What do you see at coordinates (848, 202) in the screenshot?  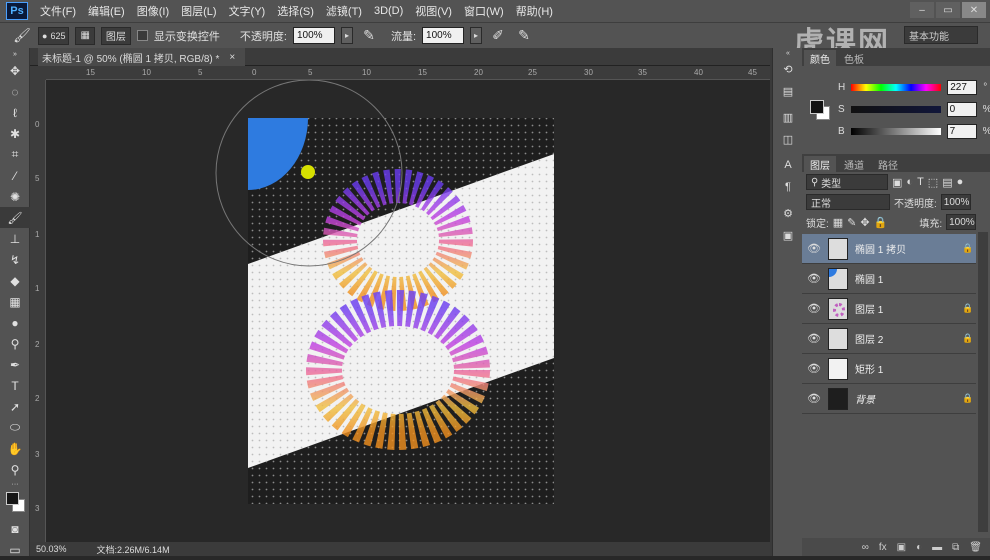 I see `blend-mode-select: 正常` at bounding box center [848, 202].